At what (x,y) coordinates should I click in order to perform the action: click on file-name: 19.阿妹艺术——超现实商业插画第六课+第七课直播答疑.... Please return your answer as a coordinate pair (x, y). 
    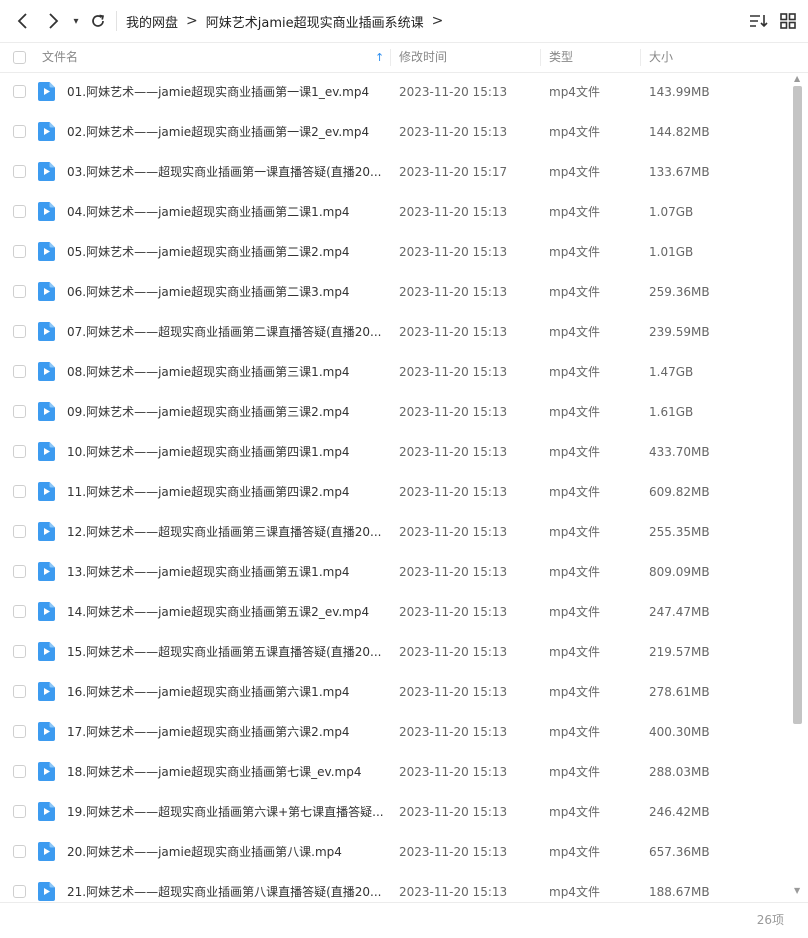
    Looking at the image, I should click on (226, 812).